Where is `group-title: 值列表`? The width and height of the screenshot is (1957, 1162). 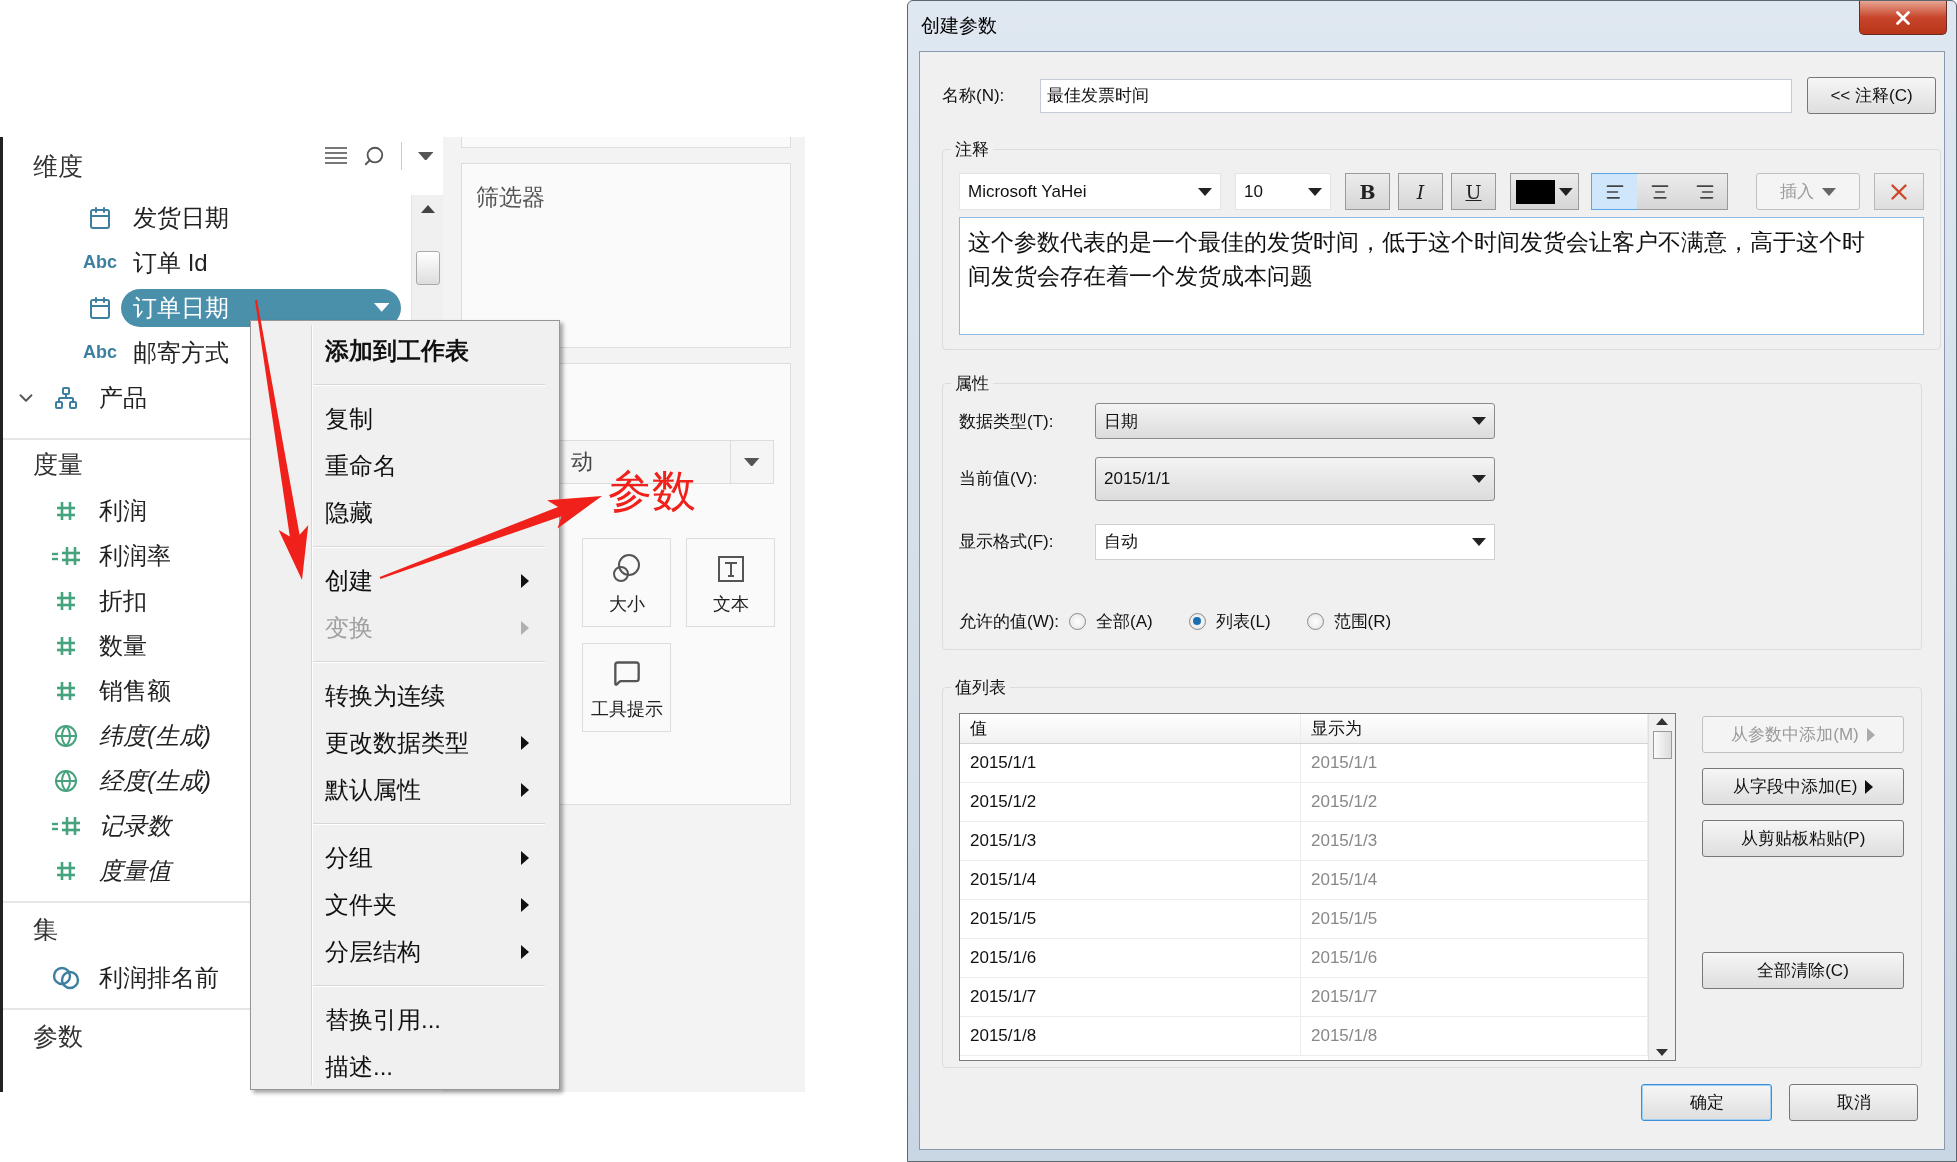
group-title: 值列表 is located at coordinates (980, 688).